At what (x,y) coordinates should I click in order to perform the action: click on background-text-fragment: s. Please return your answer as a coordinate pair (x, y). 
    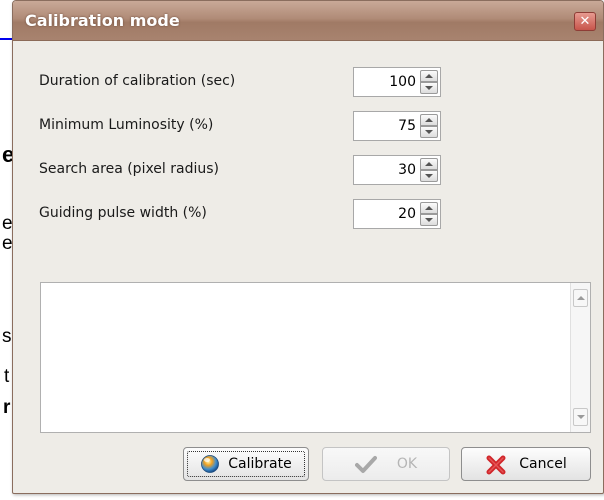
    Looking at the image, I should click on (7, 336).